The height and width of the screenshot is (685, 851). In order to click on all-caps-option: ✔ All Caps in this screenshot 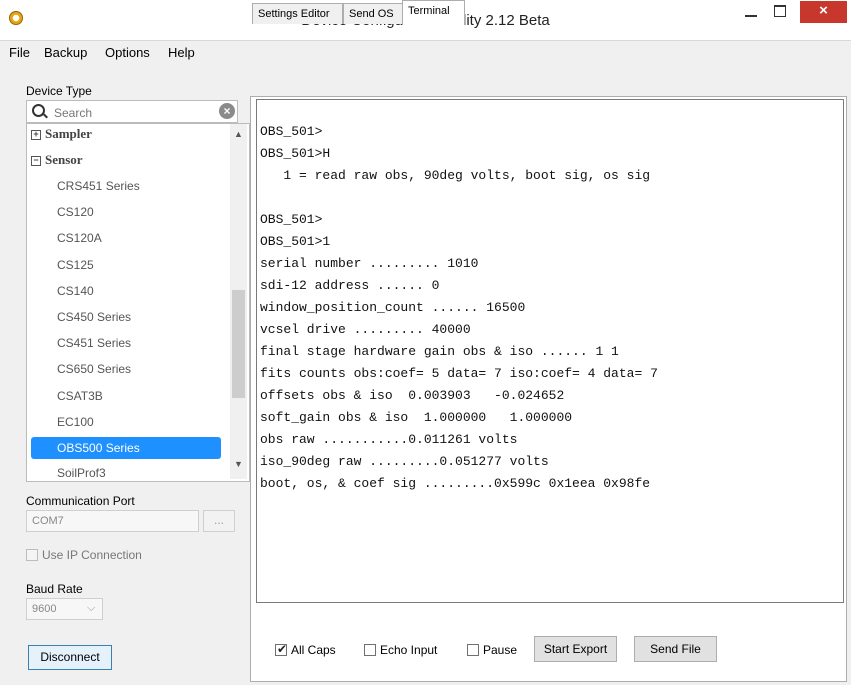, I will do `click(305, 649)`.